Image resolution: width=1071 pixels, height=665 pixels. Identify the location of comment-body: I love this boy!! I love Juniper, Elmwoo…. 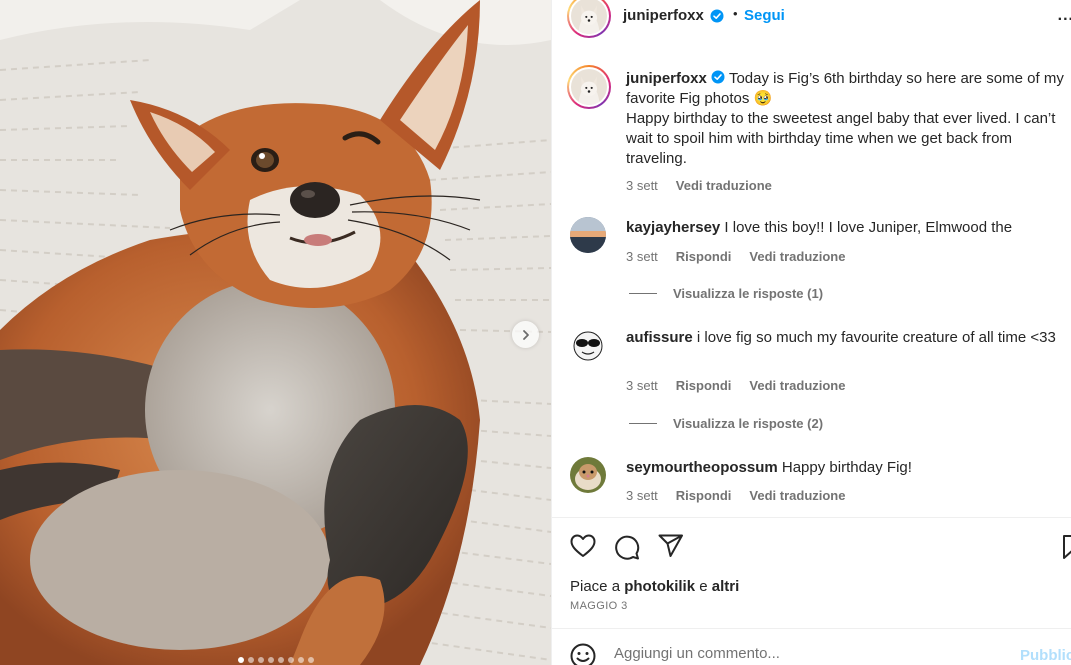
(868, 227).